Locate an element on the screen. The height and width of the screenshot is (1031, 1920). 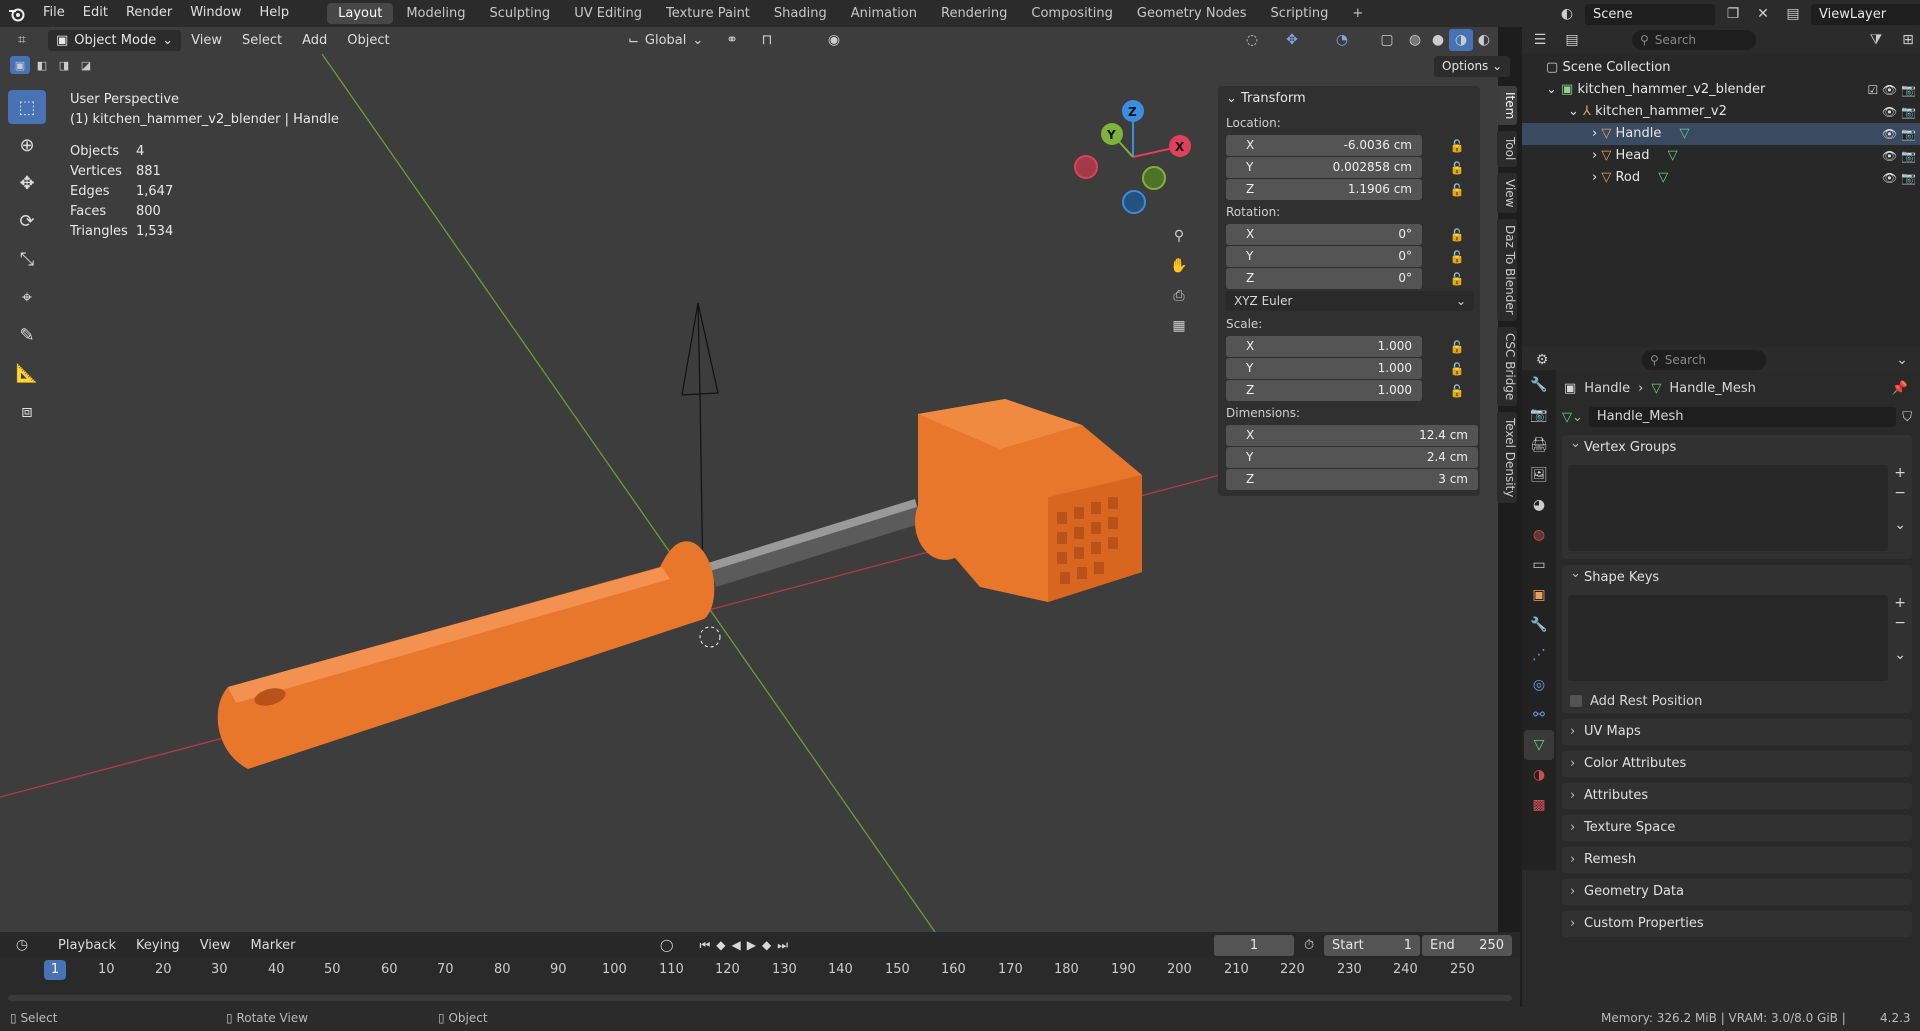
delete-scene-icon: ✕ is located at coordinates (1763, 14).